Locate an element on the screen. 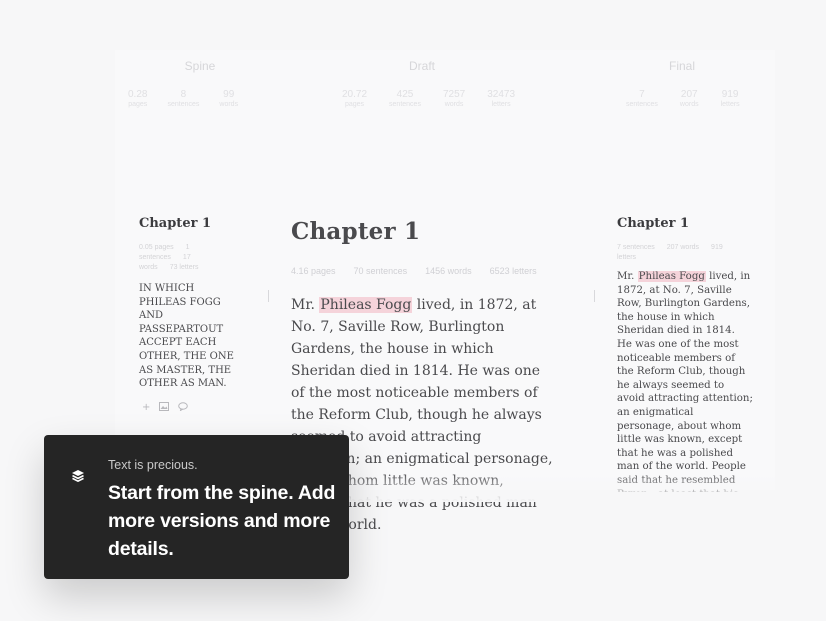 This screenshot has height=621, width=826. stat: 7257 words is located at coordinates (454, 98).